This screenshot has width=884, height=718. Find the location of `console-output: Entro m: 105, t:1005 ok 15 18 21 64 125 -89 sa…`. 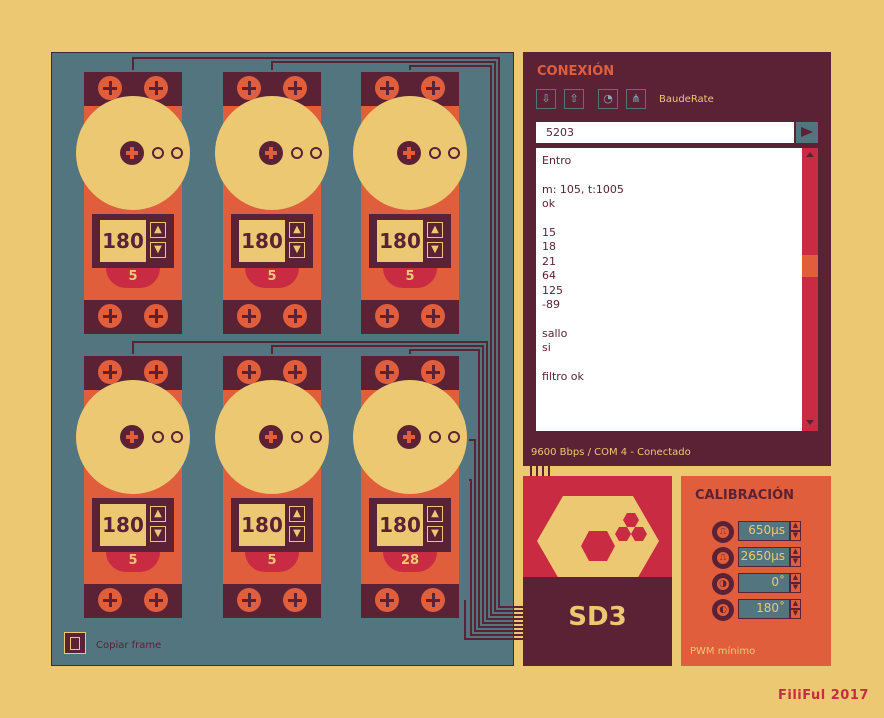

console-output: Entro m: 105, t:1005 ok 15 18 21 64 125 -89 sa… is located at coordinates (669, 289).